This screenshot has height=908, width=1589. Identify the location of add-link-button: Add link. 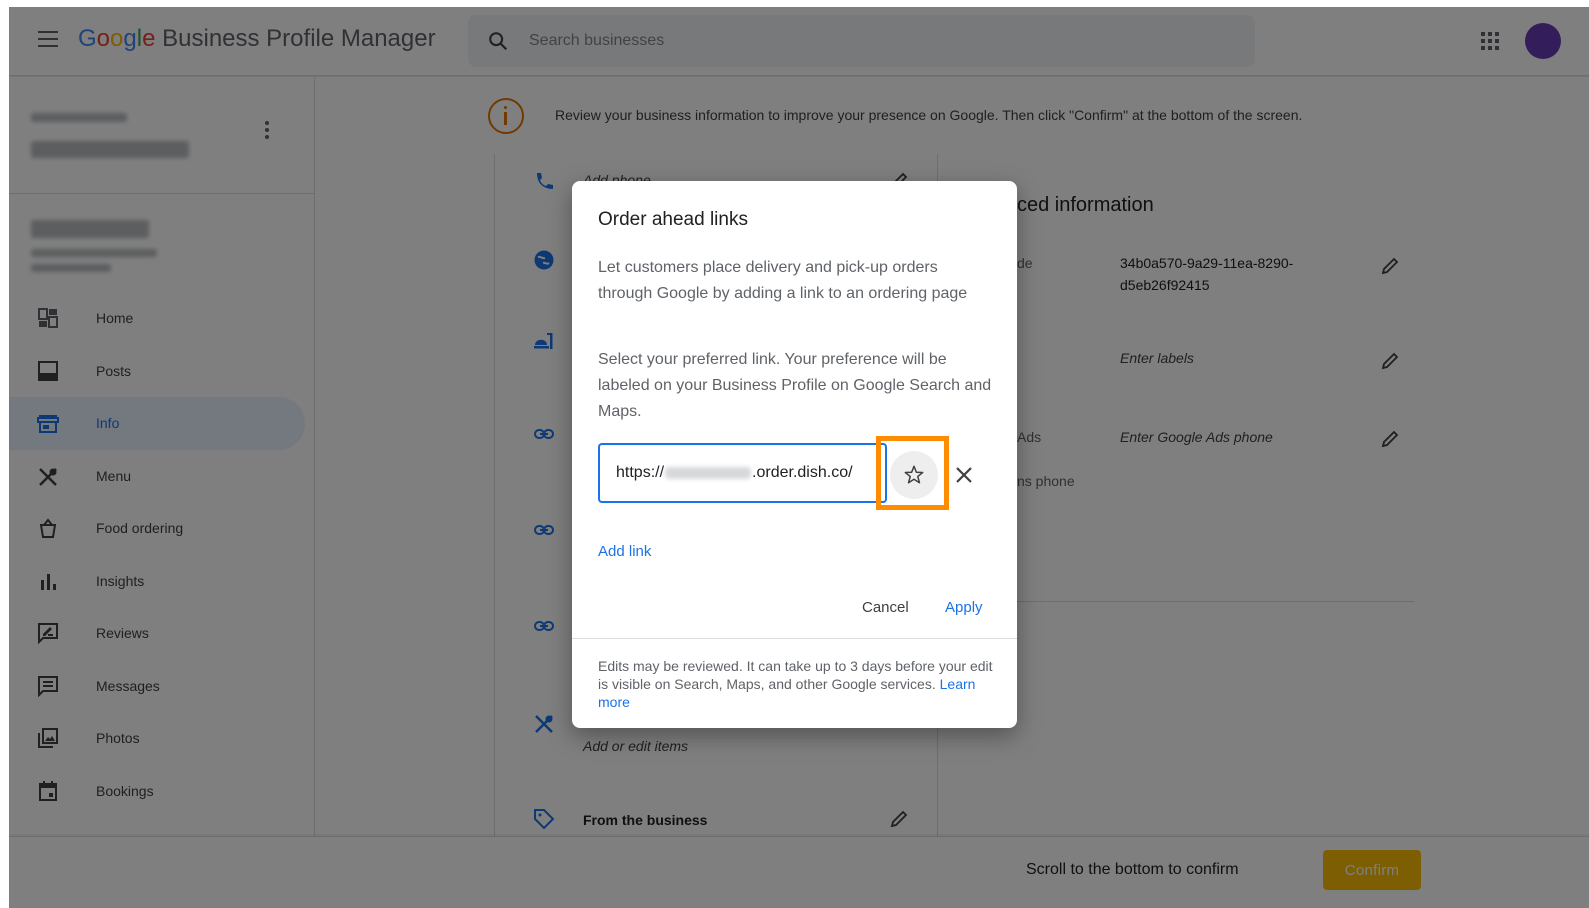
(624, 551).